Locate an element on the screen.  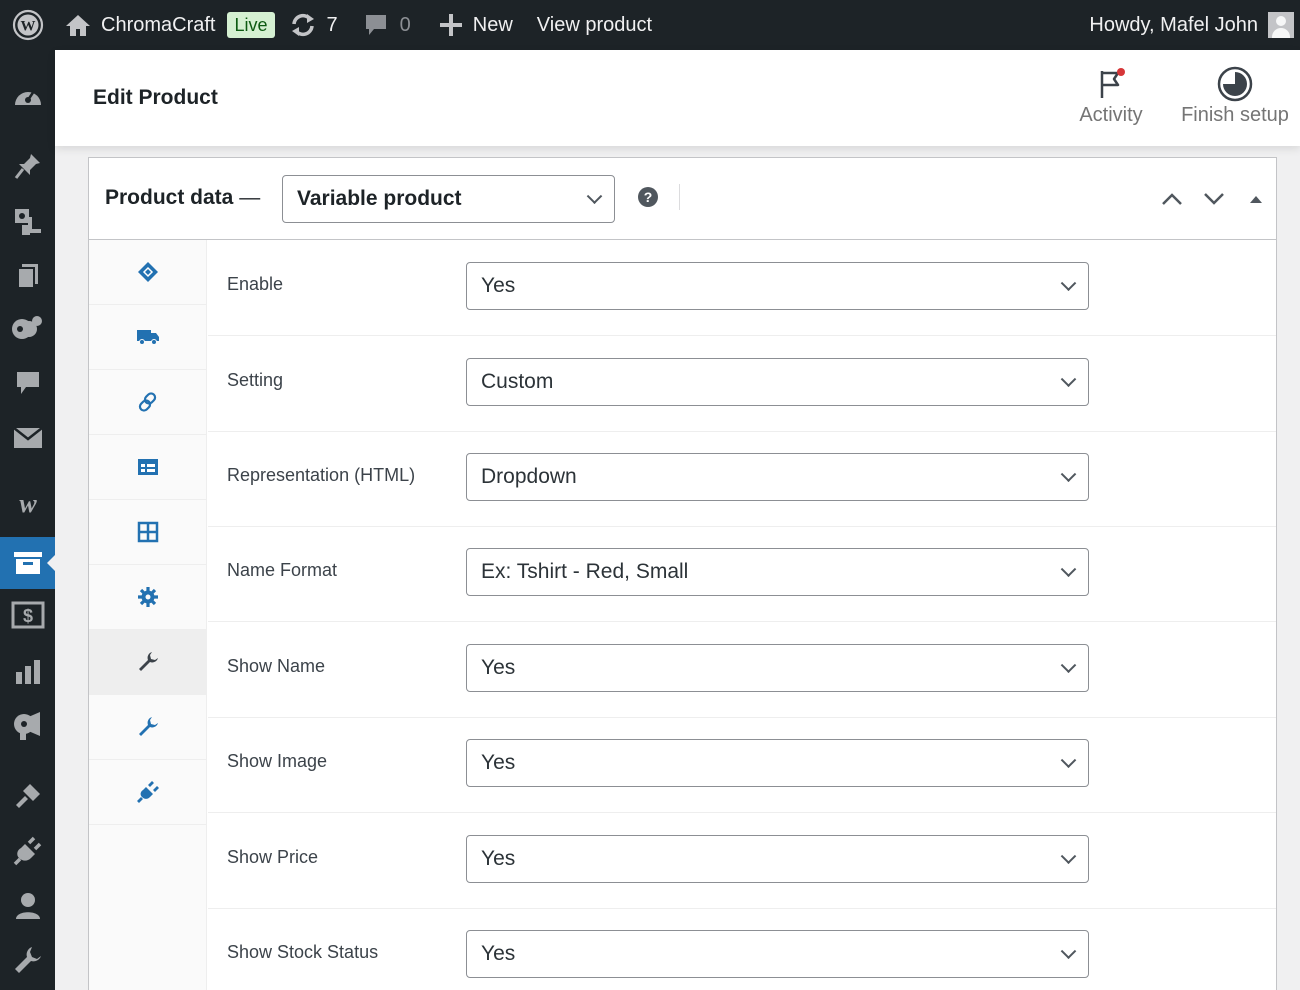
tools-icon is located at coordinates (27, 960).